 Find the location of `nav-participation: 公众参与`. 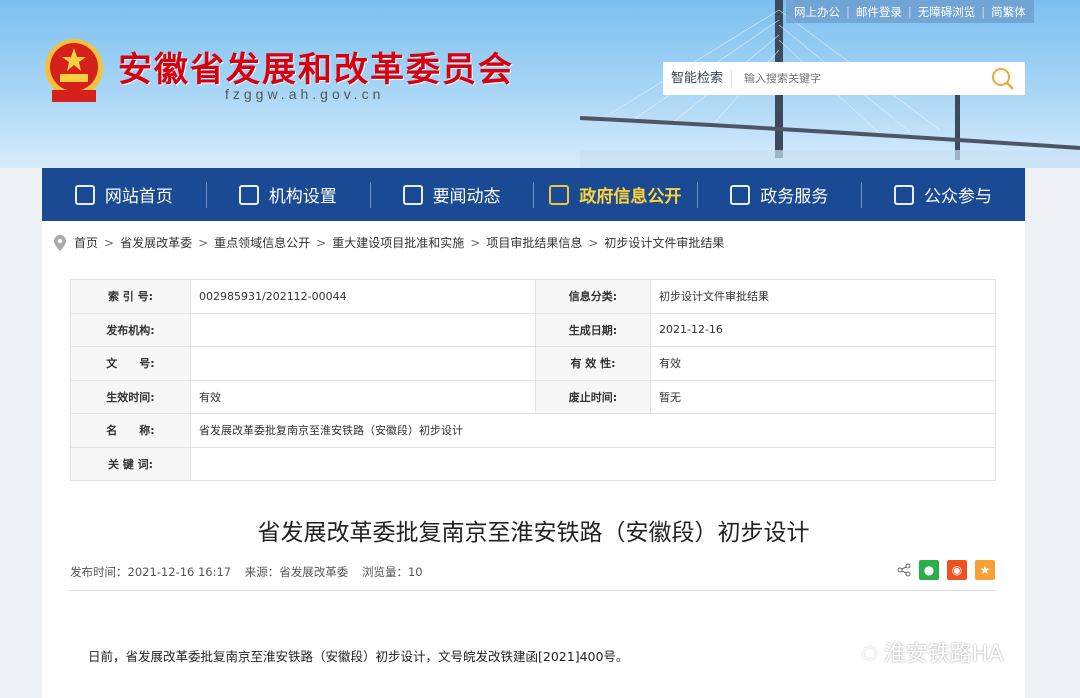

nav-participation: 公众参与 is located at coordinates (943, 194).